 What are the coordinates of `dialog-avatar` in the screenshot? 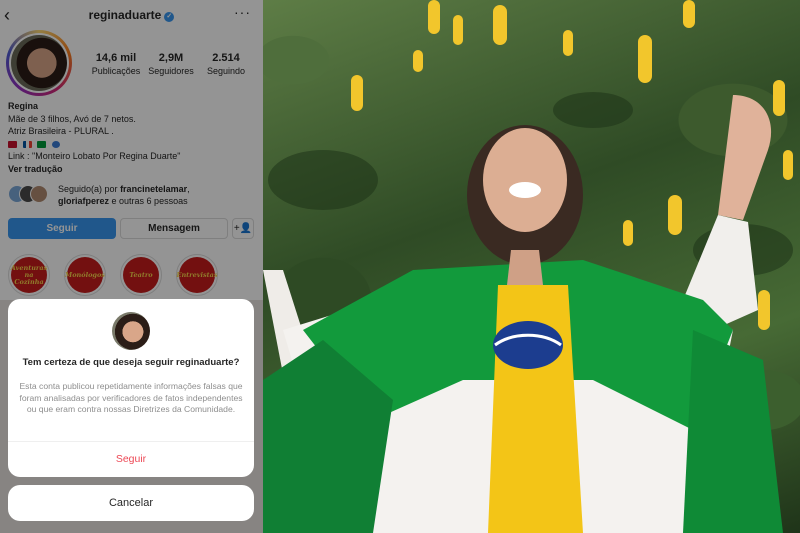 It's located at (131, 331).